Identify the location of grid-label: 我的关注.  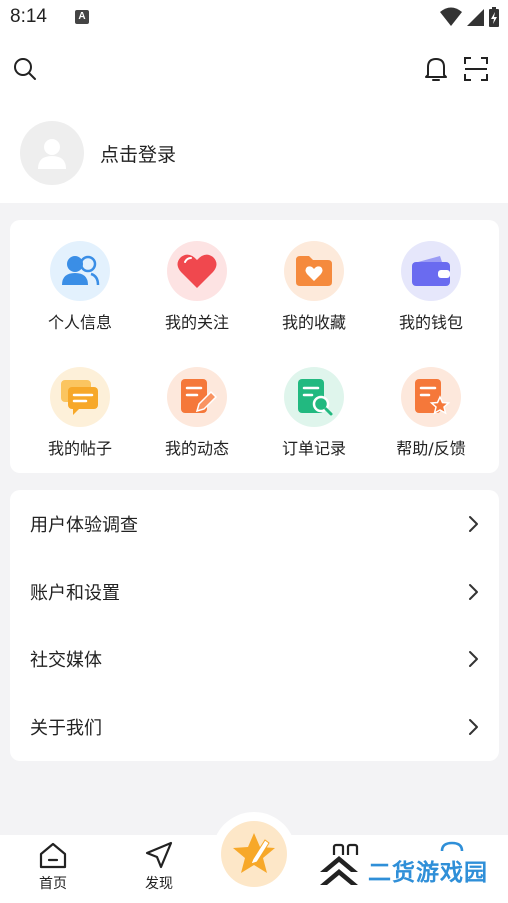
(196, 322).